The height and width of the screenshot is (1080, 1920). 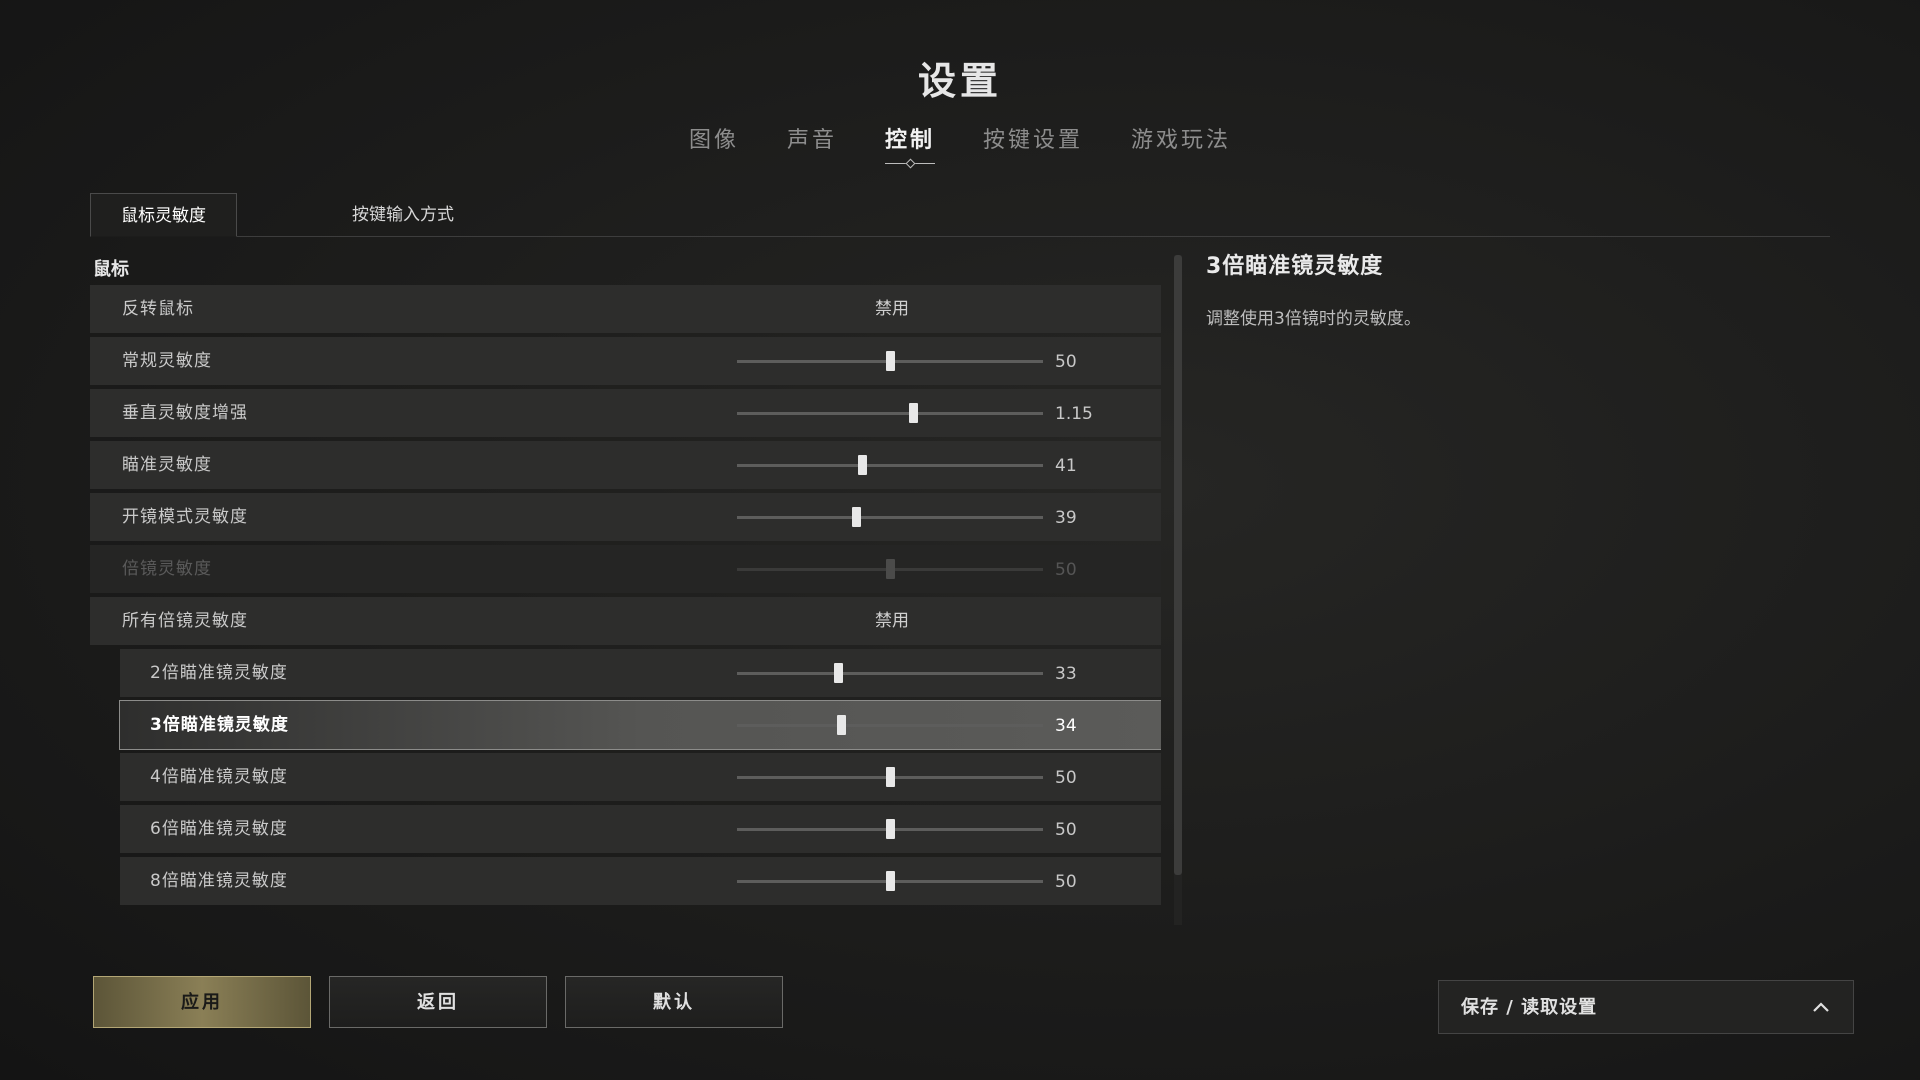 What do you see at coordinates (403, 214) in the screenshot?
I see `subtab-key-input-method: 按键输入方式` at bounding box center [403, 214].